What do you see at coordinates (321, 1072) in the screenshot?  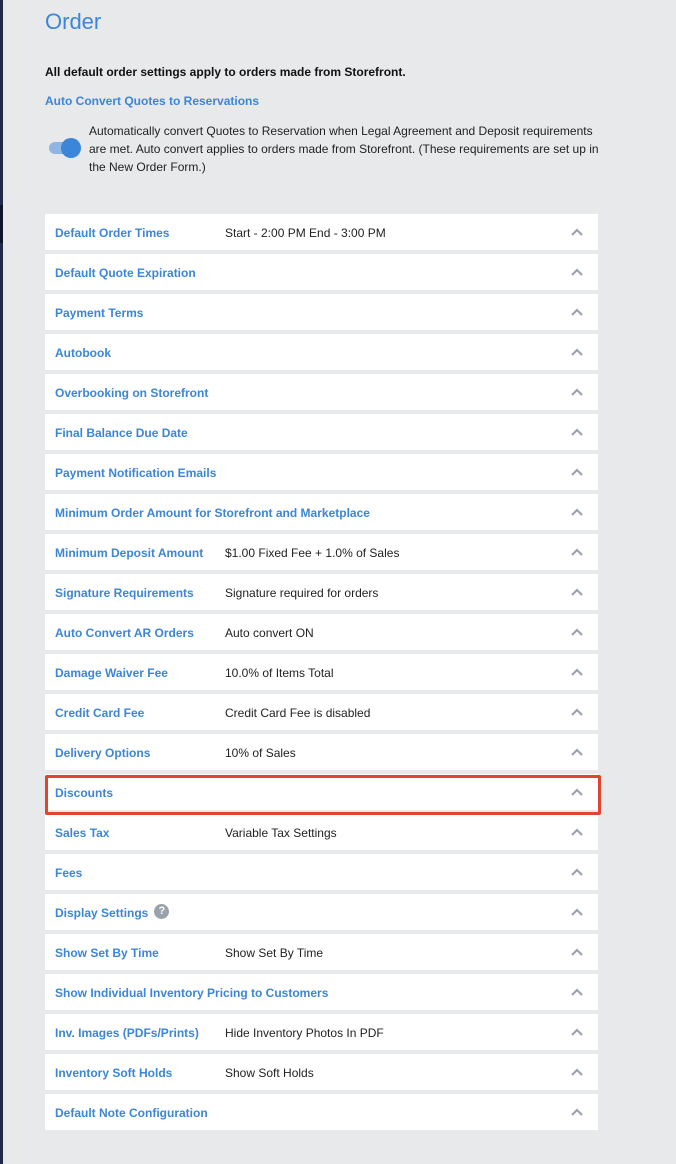 I see `setting-row-inventory-soft-holds: Inventory Soft Holds Show Soft Holds` at bounding box center [321, 1072].